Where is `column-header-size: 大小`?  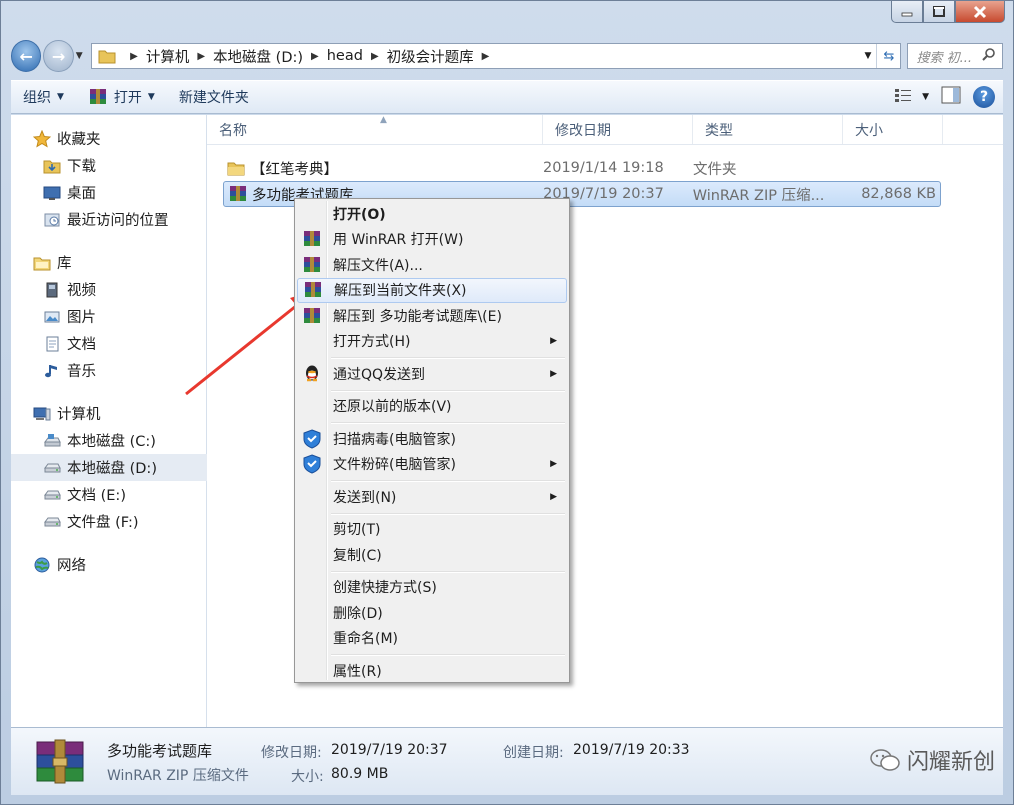 column-header-size: 大小 is located at coordinates (893, 129).